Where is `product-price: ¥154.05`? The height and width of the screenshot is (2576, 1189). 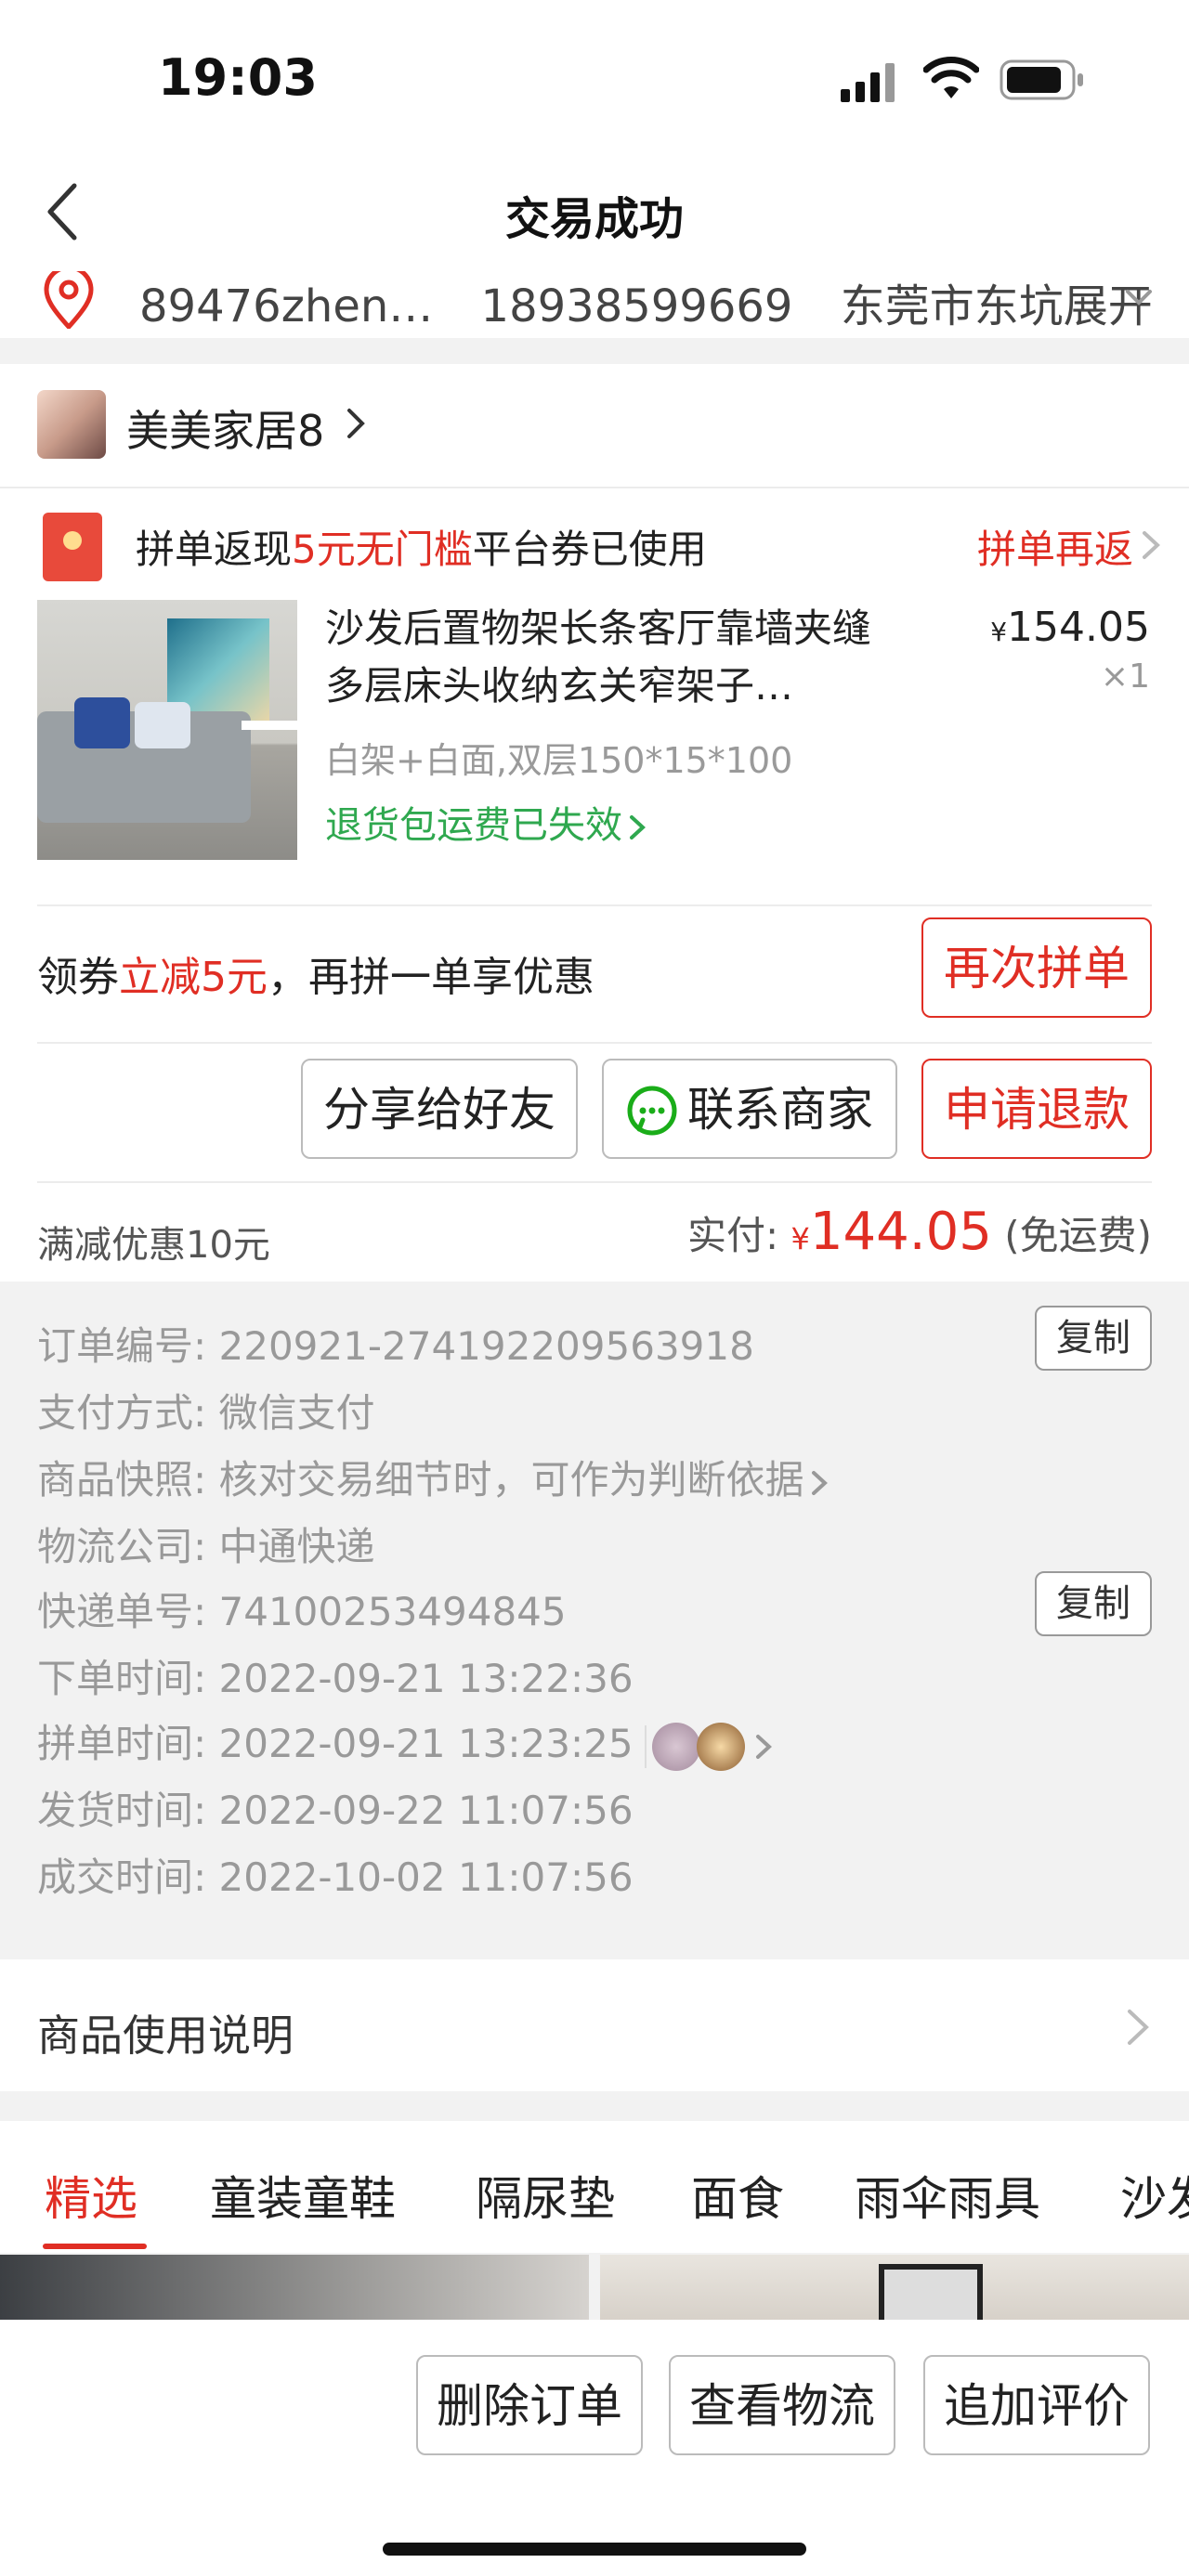 product-price: ¥154.05 is located at coordinates (1070, 627).